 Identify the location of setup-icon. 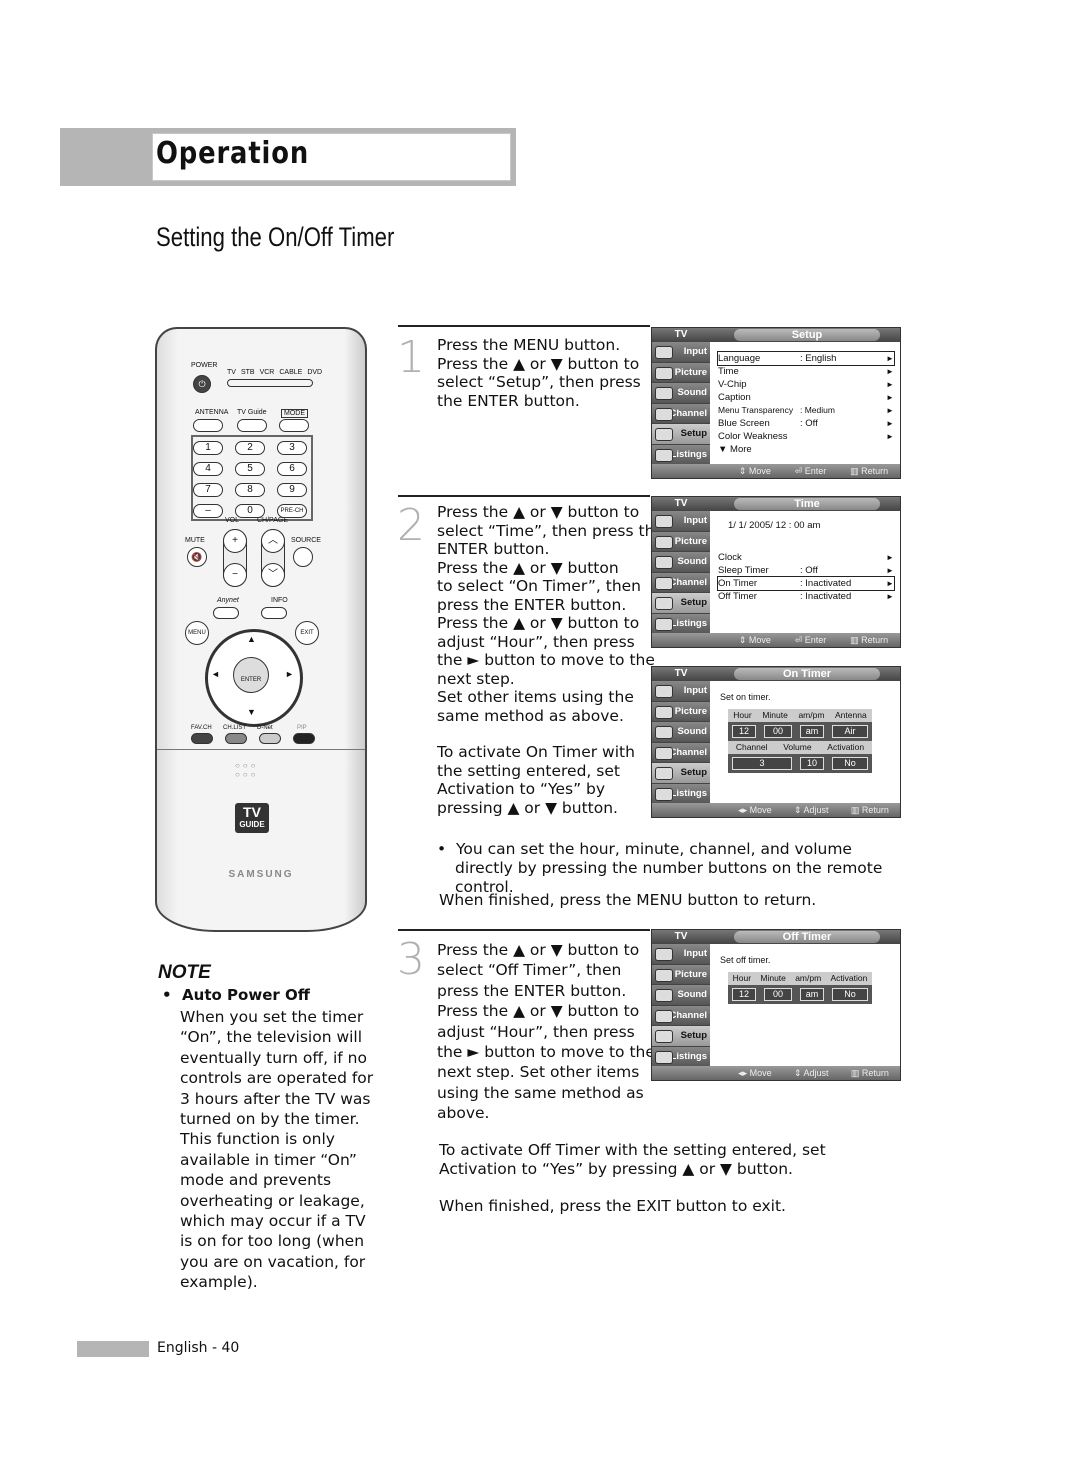
(664, 774).